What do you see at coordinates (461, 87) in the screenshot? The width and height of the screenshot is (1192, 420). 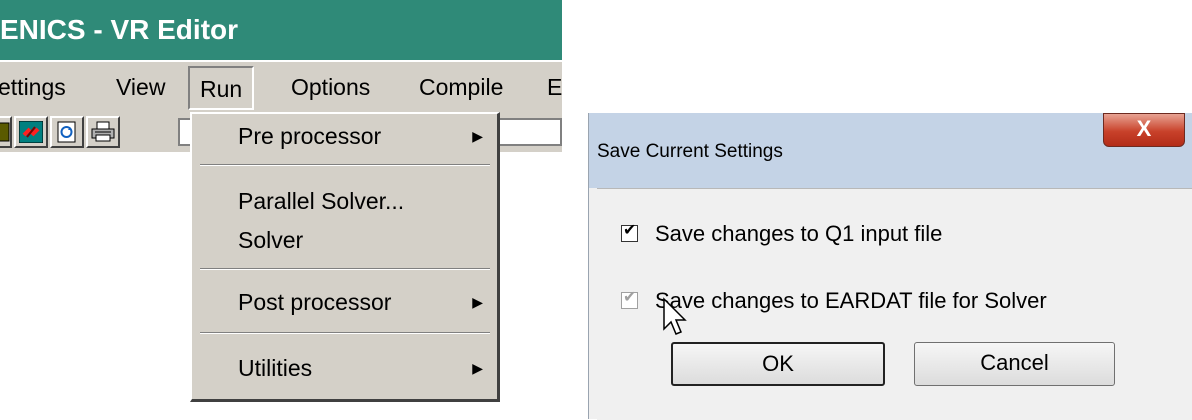 I see `menu-compile: Compile` at bounding box center [461, 87].